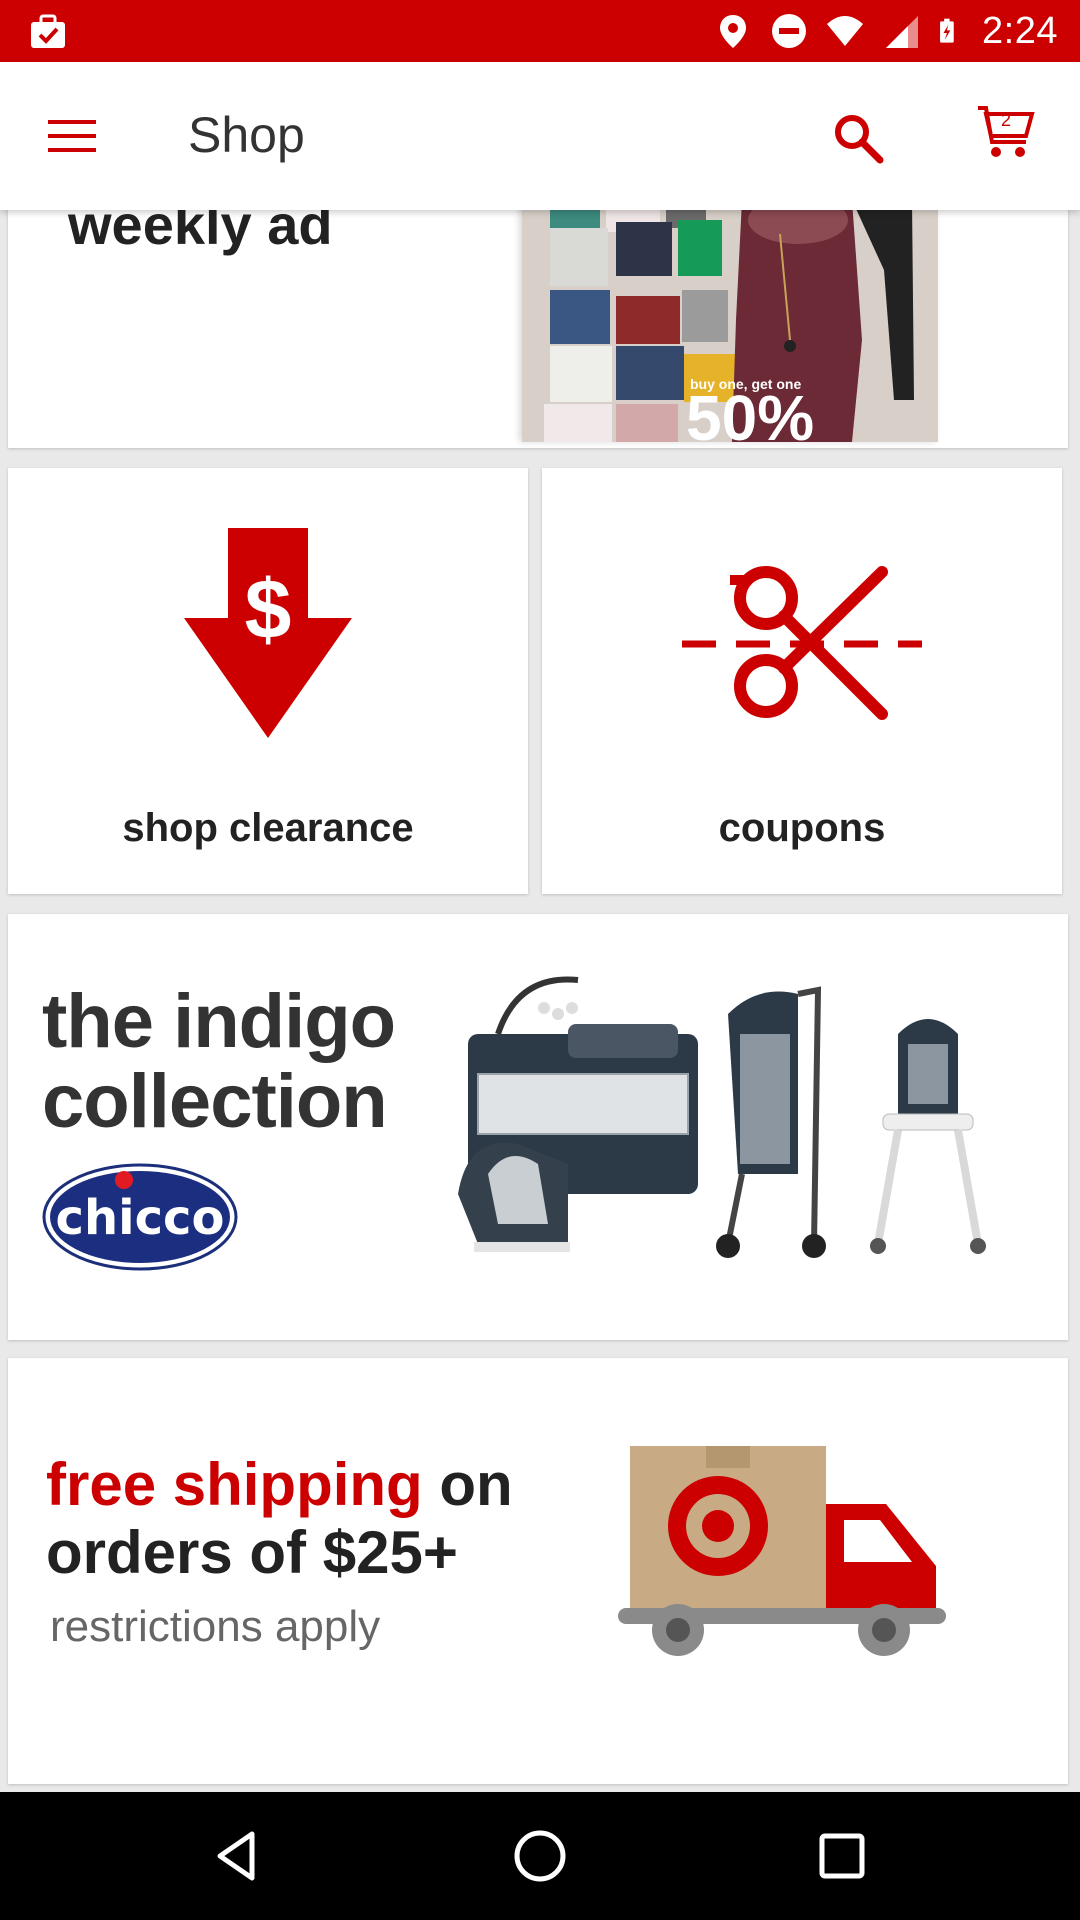 The height and width of the screenshot is (1920, 1080). What do you see at coordinates (467, 1484) in the screenshot?
I see `free-shipping-on: on` at bounding box center [467, 1484].